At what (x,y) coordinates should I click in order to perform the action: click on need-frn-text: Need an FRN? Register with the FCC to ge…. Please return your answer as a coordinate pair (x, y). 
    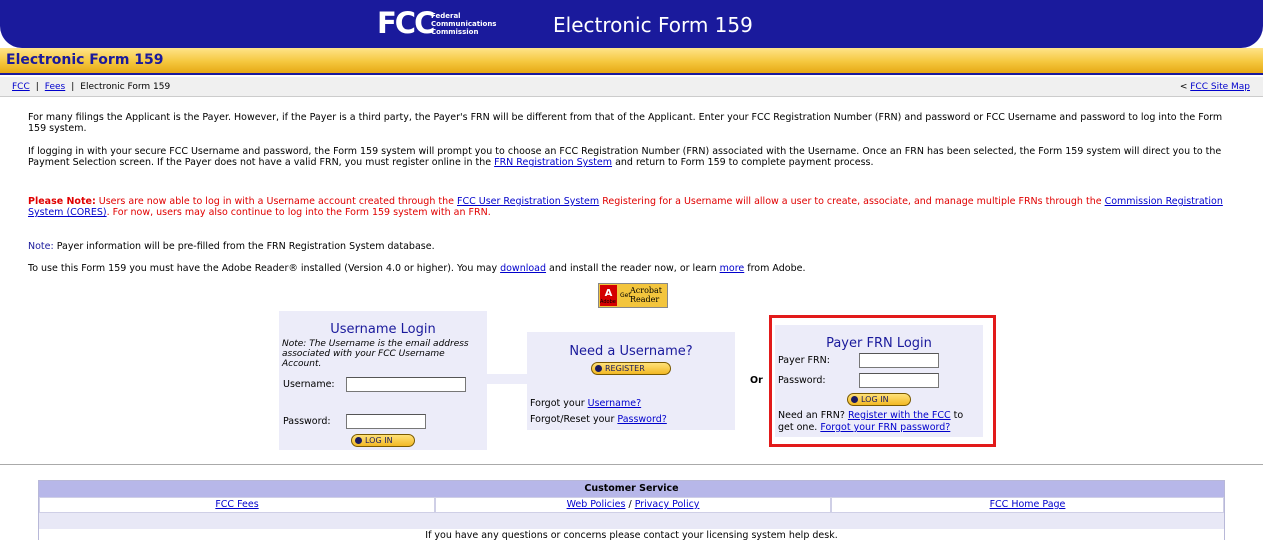
    Looking at the image, I should click on (878, 422).